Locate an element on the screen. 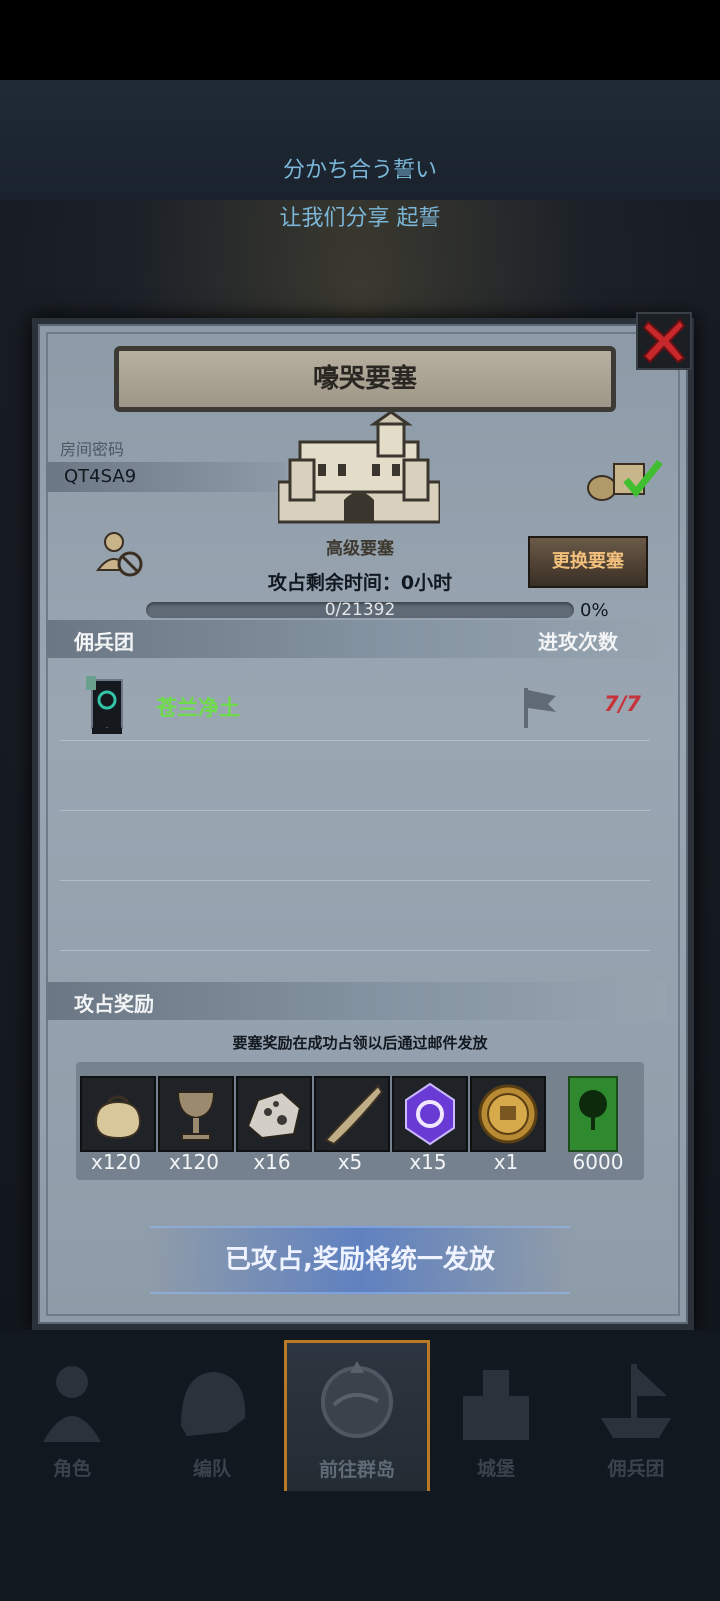  reward-qty: x15 is located at coordinates (428, 1162).